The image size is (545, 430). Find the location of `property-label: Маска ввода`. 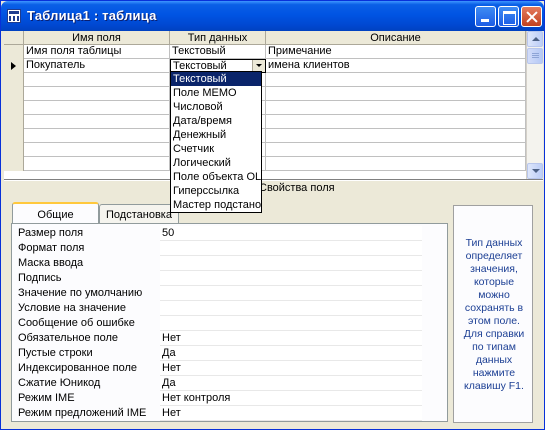

property-label: Маска ввода is located at coordinates (51, 263).